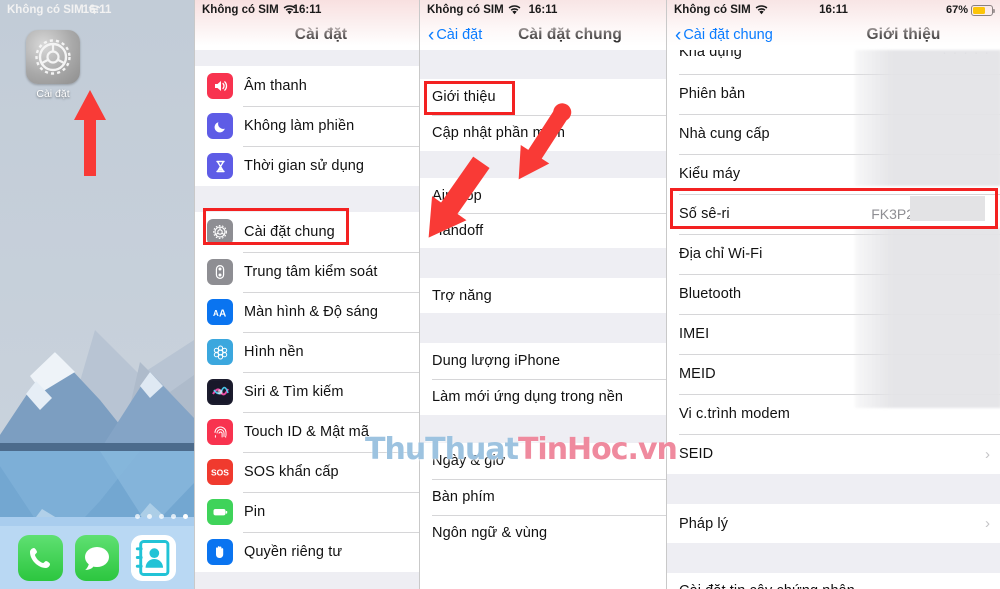 Image resolution: width=1000 pixels, height=589 pixels. What do you see at coordinates (833, 454) in the screenshot?
I see `row-seid: SEID ›` at bounding box center [833, 454].